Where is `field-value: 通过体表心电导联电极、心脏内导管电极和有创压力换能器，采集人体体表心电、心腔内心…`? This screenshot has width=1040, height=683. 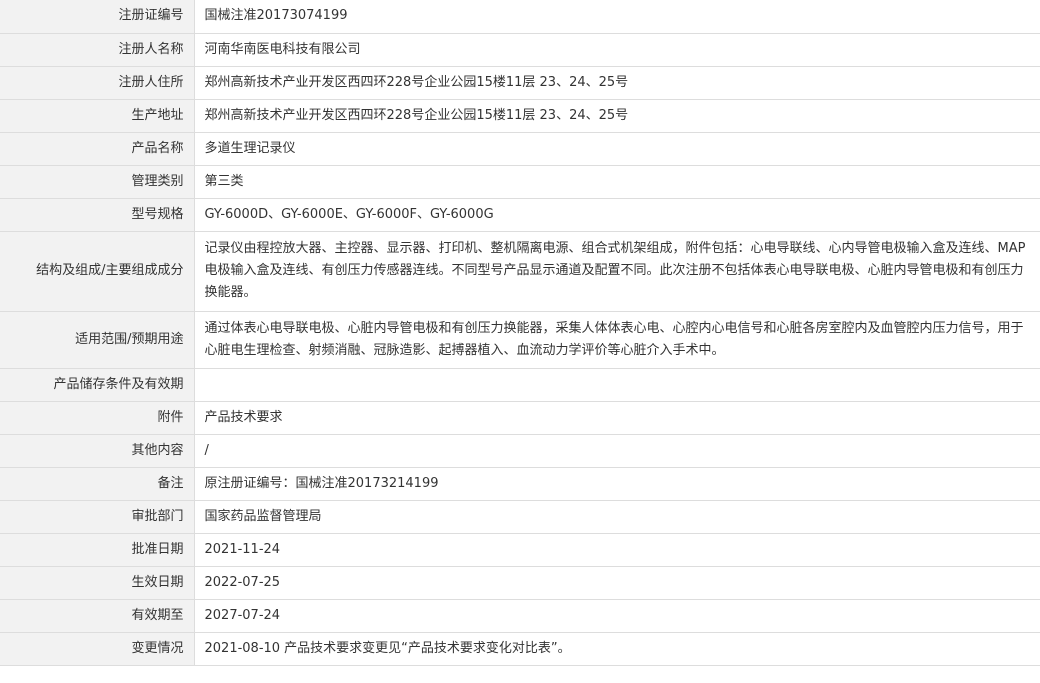 field-value: 通过体表心电导联电极、心脏内导管电极和有创压力换能器，采集人体体表心电、心腔内心… is located at coordinates (616, 339).